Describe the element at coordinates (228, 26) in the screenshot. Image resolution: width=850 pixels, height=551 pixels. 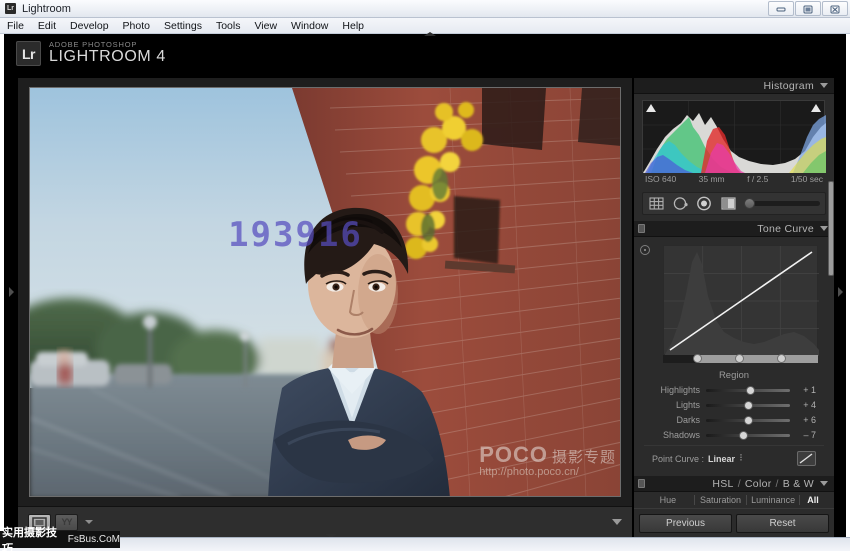
I see `menu-tools: Tools` at that location.